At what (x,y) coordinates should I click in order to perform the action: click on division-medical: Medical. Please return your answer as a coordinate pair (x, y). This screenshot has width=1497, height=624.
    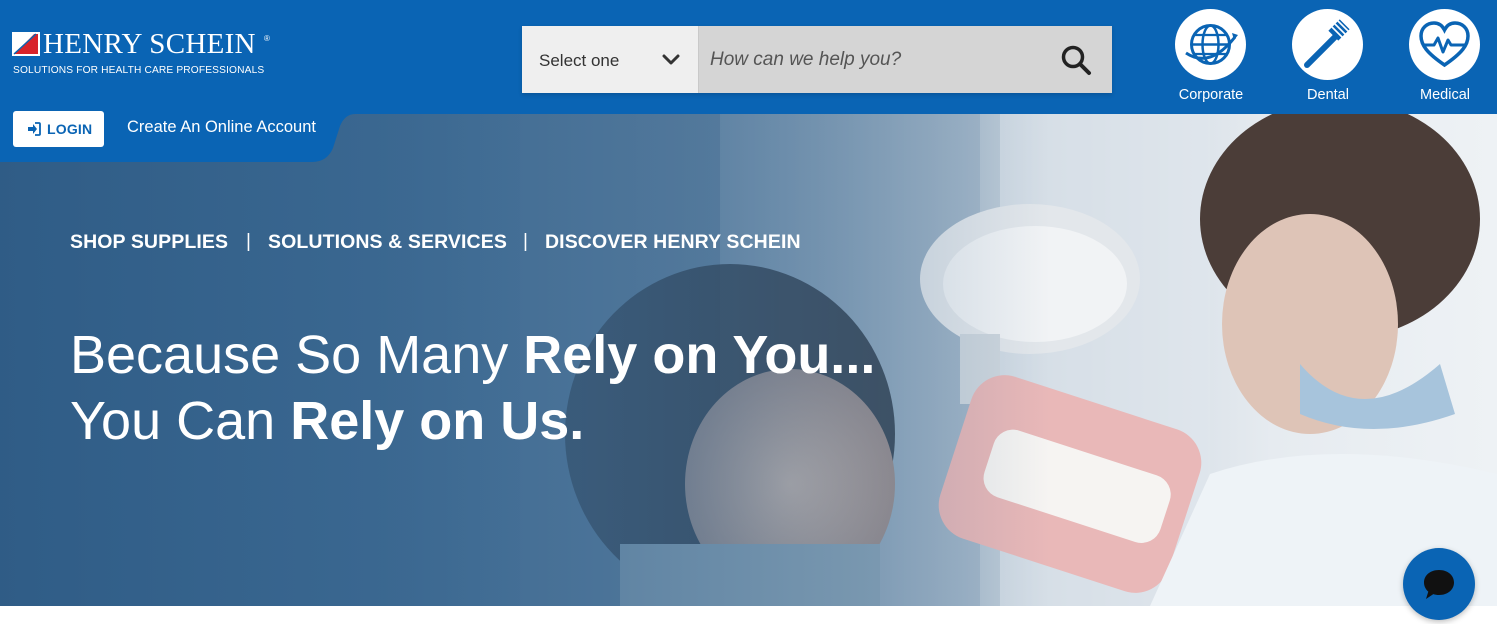
    Looking at the image, I should click on (1445, 59).